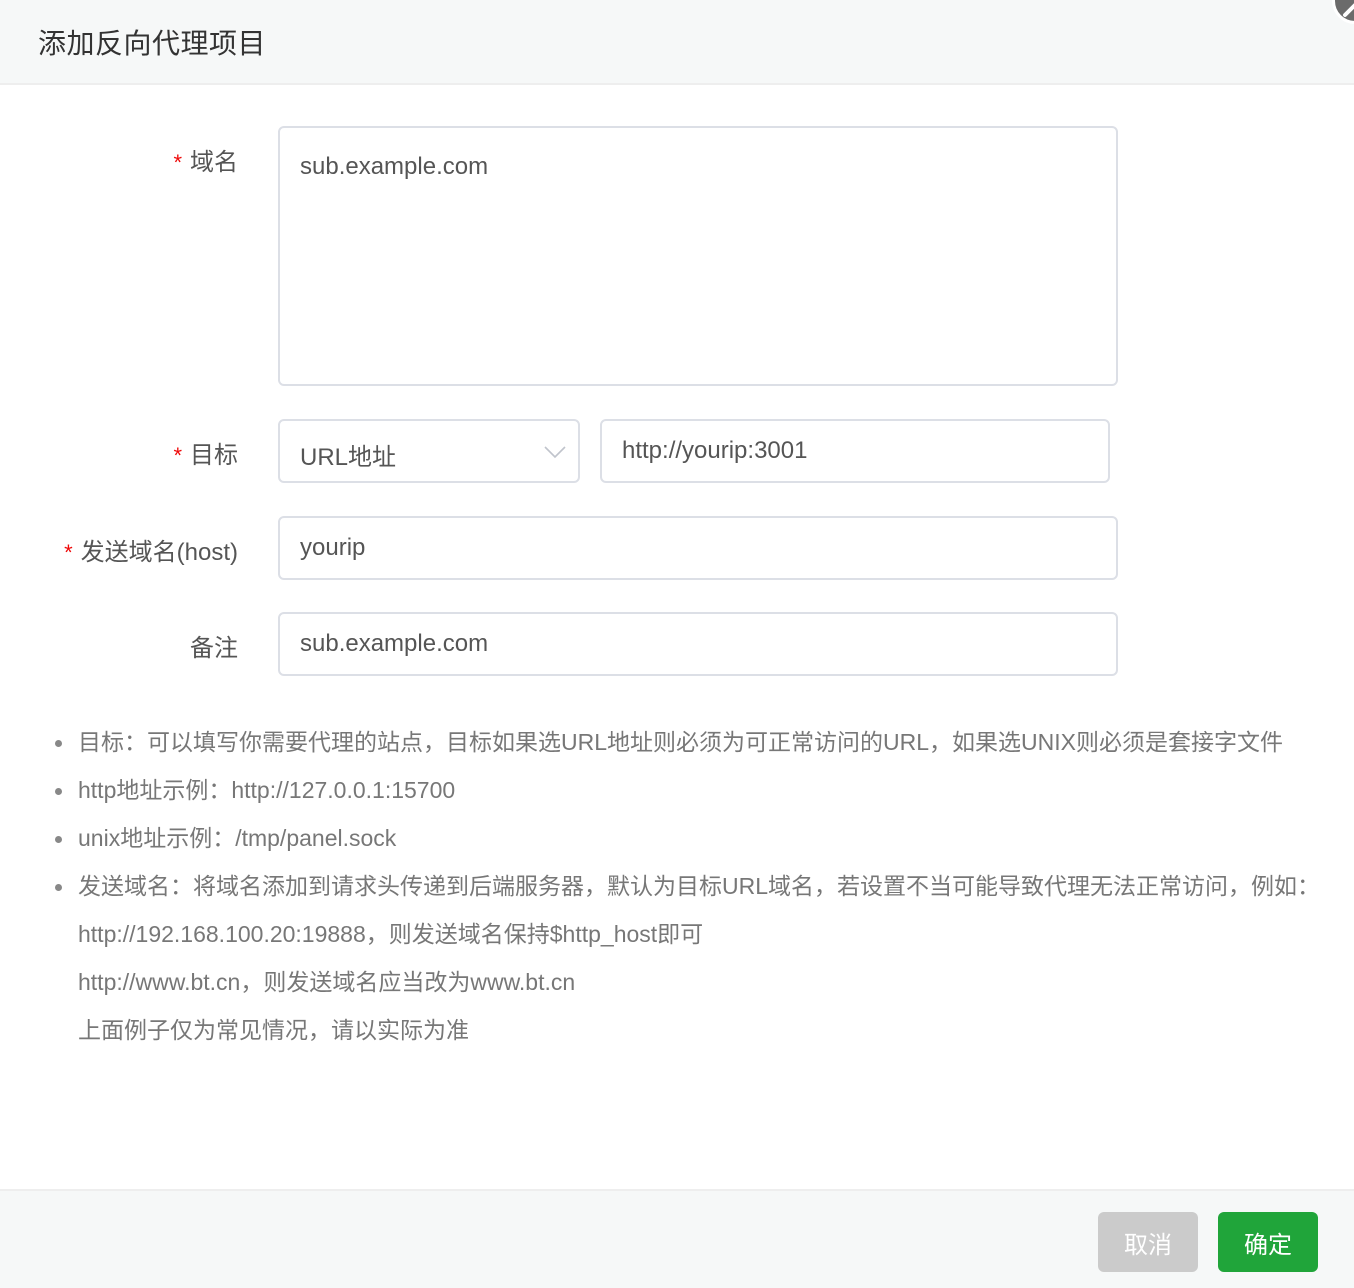 Image resolution: width=1354 pixels, height=1288 pixels. Describe the element at coordinates (677, 42) in the screenshot. I see `dialog-header: 添加反向代理项目` at that location.